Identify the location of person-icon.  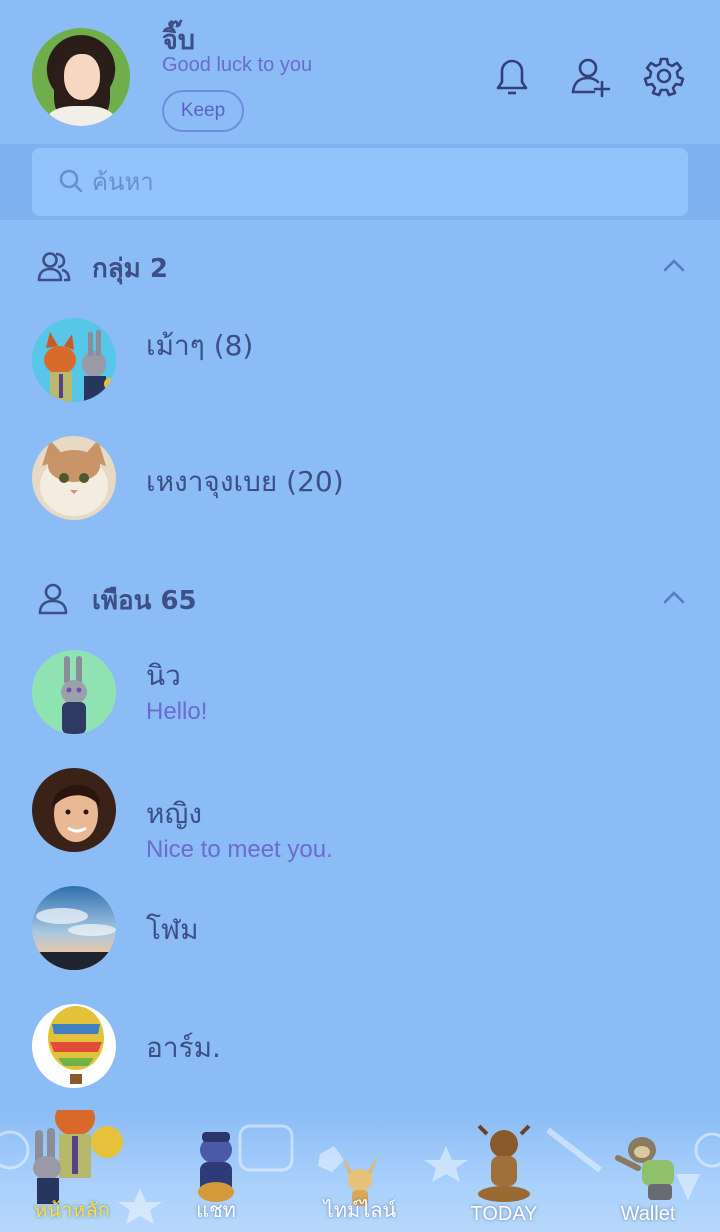
(53, 599).